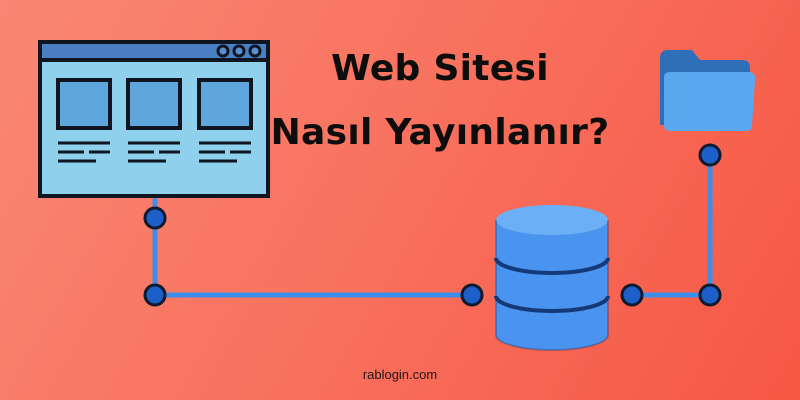 Image resolution: width=800 pixels, height=400 pixels. I want to click on node-database-right, so click(632, 295).